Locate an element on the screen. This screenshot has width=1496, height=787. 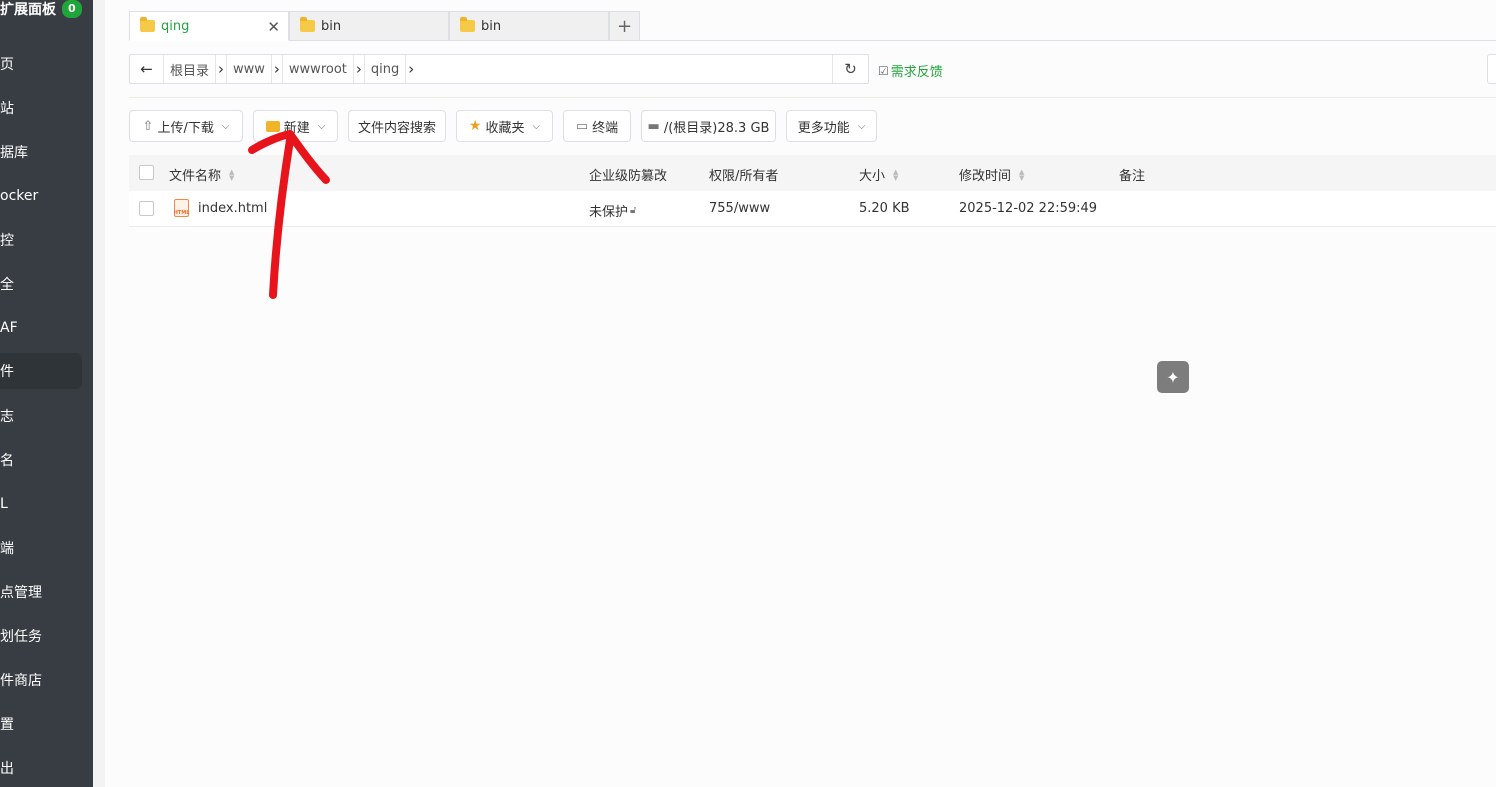
content-search-button: 文件内容搜索 is located at coordinates (397, 126).